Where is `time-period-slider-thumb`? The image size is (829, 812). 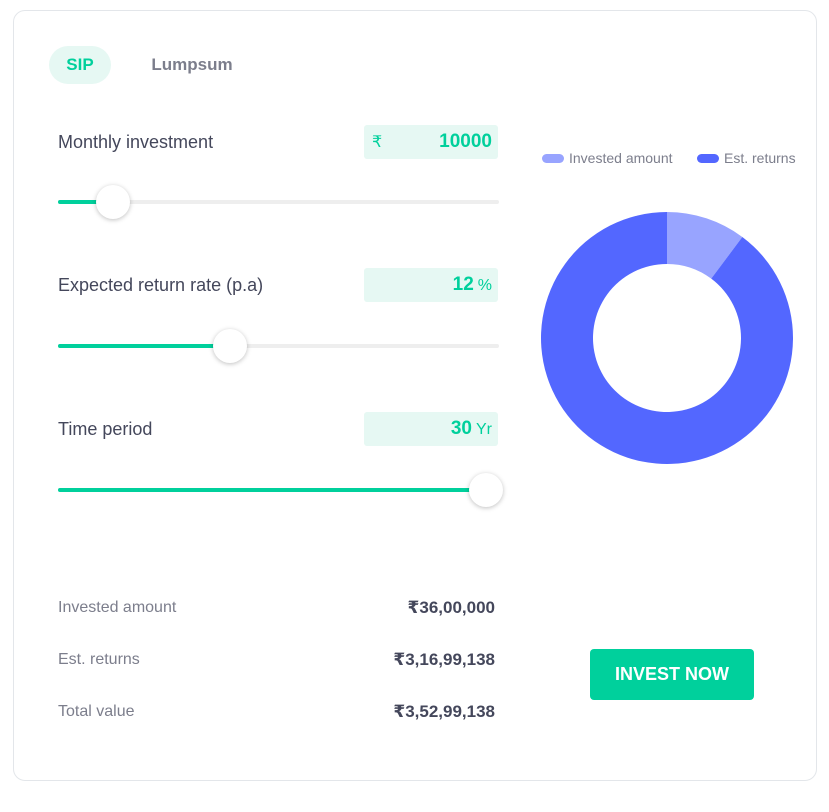
time-period-slider-thumb is located at coordinates (485, 490).